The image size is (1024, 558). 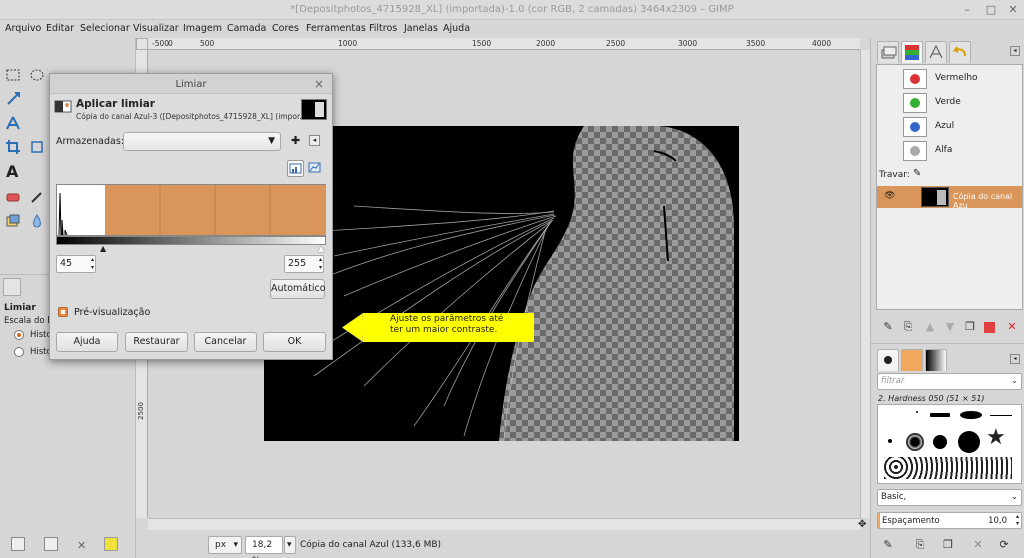 What do you see at coordinates (13, 147) in the screenshot?
I see `crop-icon` at bounding box center [13, 147].